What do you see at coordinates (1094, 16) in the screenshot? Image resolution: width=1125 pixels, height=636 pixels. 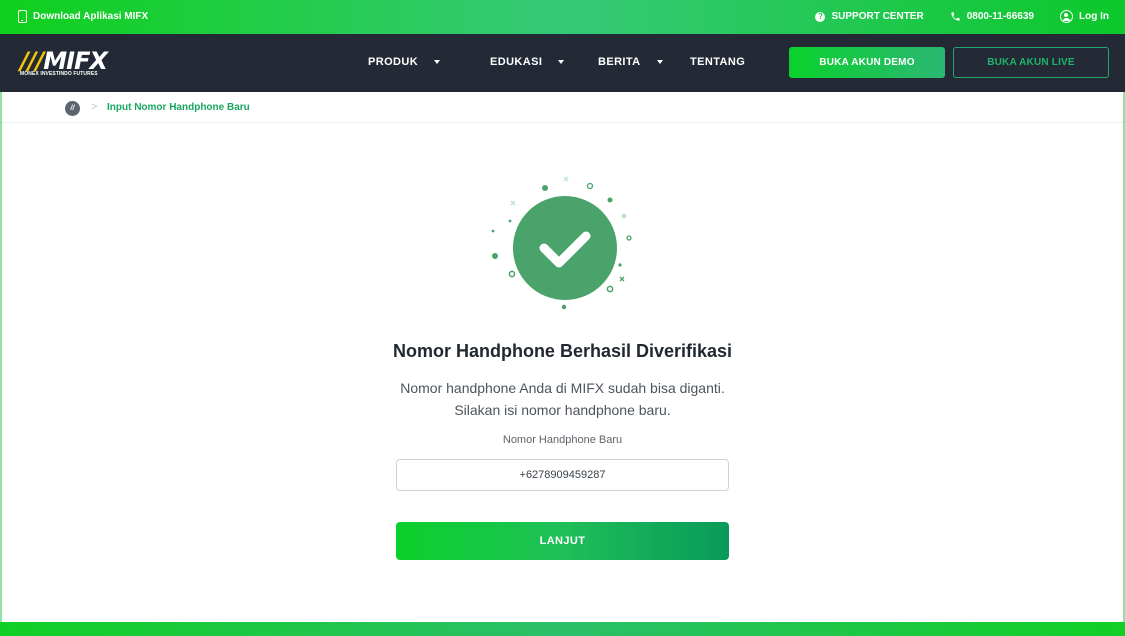 I see `login-label: Log In` at bounding box center [1094, 16].